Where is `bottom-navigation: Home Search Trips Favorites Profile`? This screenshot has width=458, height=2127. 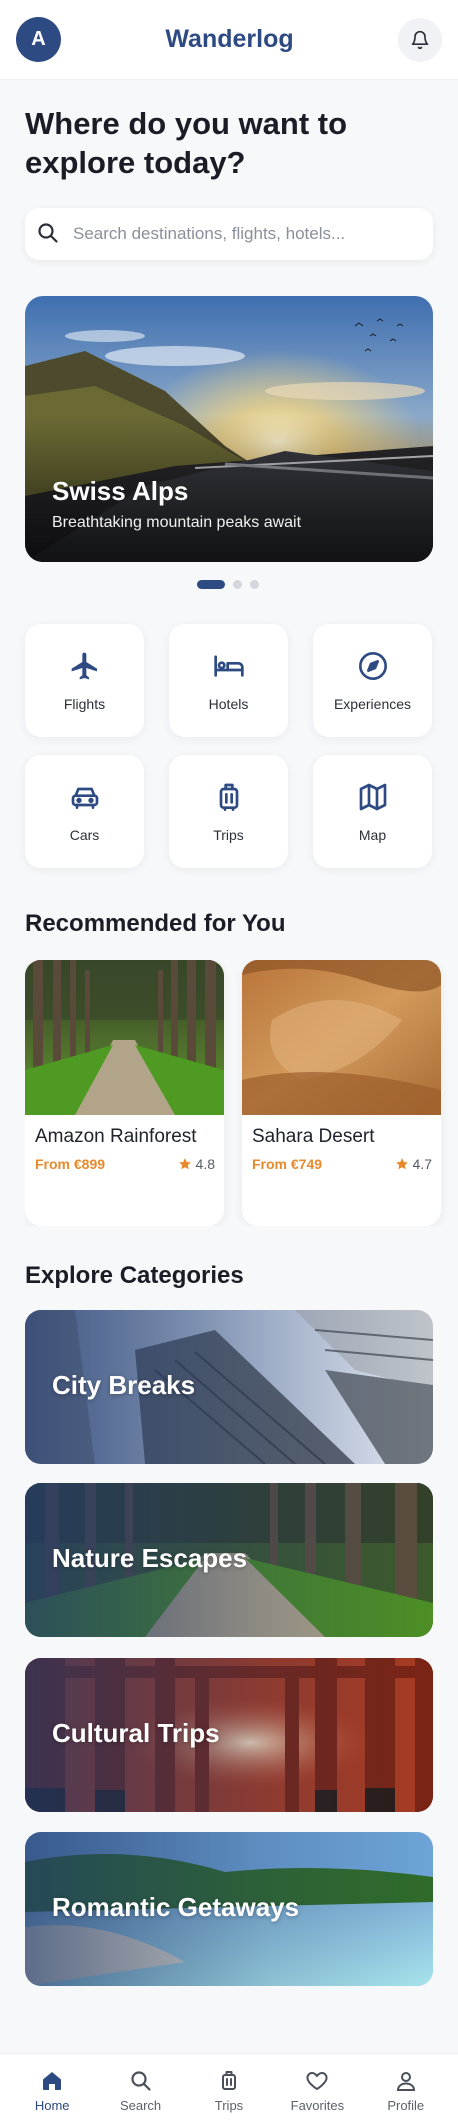 bottom-navigation: Home Search Trips Favorites Profile is located at coordinates (229, 2090).